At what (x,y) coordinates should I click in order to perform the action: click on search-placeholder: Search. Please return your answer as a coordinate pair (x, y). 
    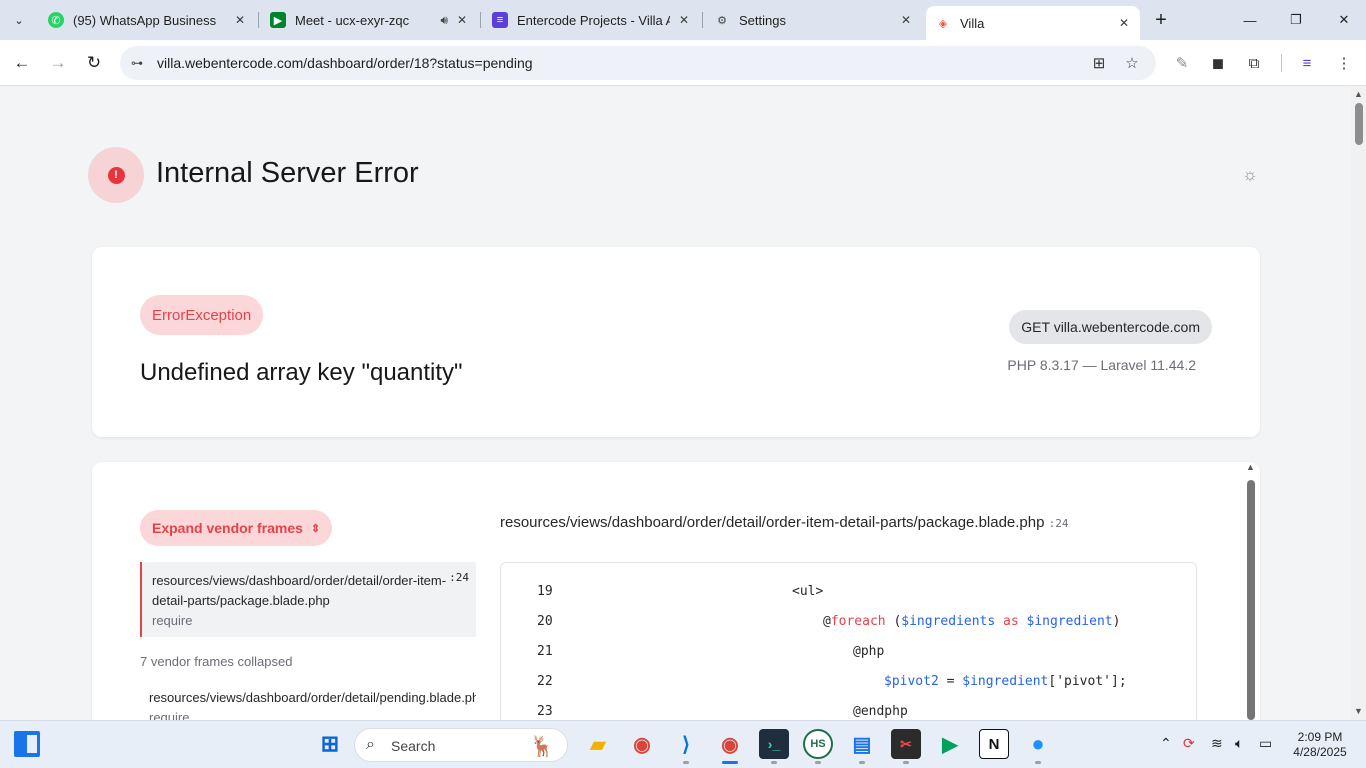
    Looking at the image, I should click on (413, 746).